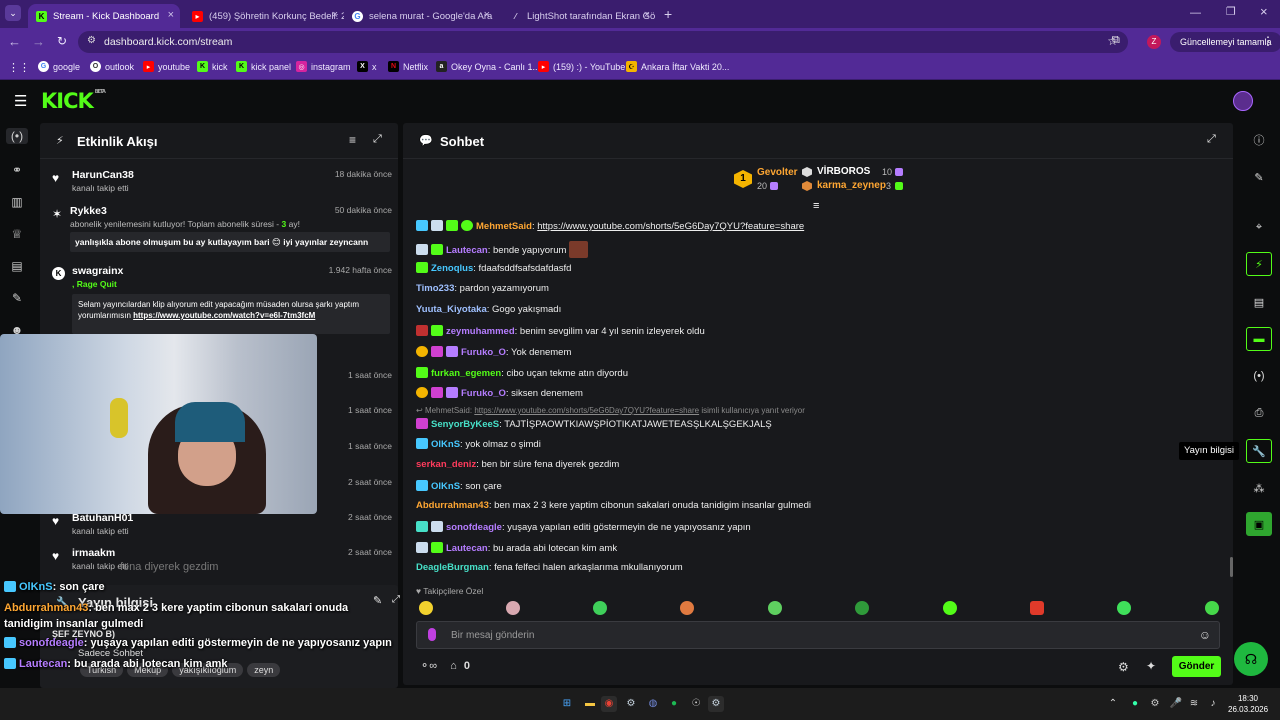  Describe the element at coordinates (609, 704) in the screenshot. I see `chrome-icon: ◉` at that location.